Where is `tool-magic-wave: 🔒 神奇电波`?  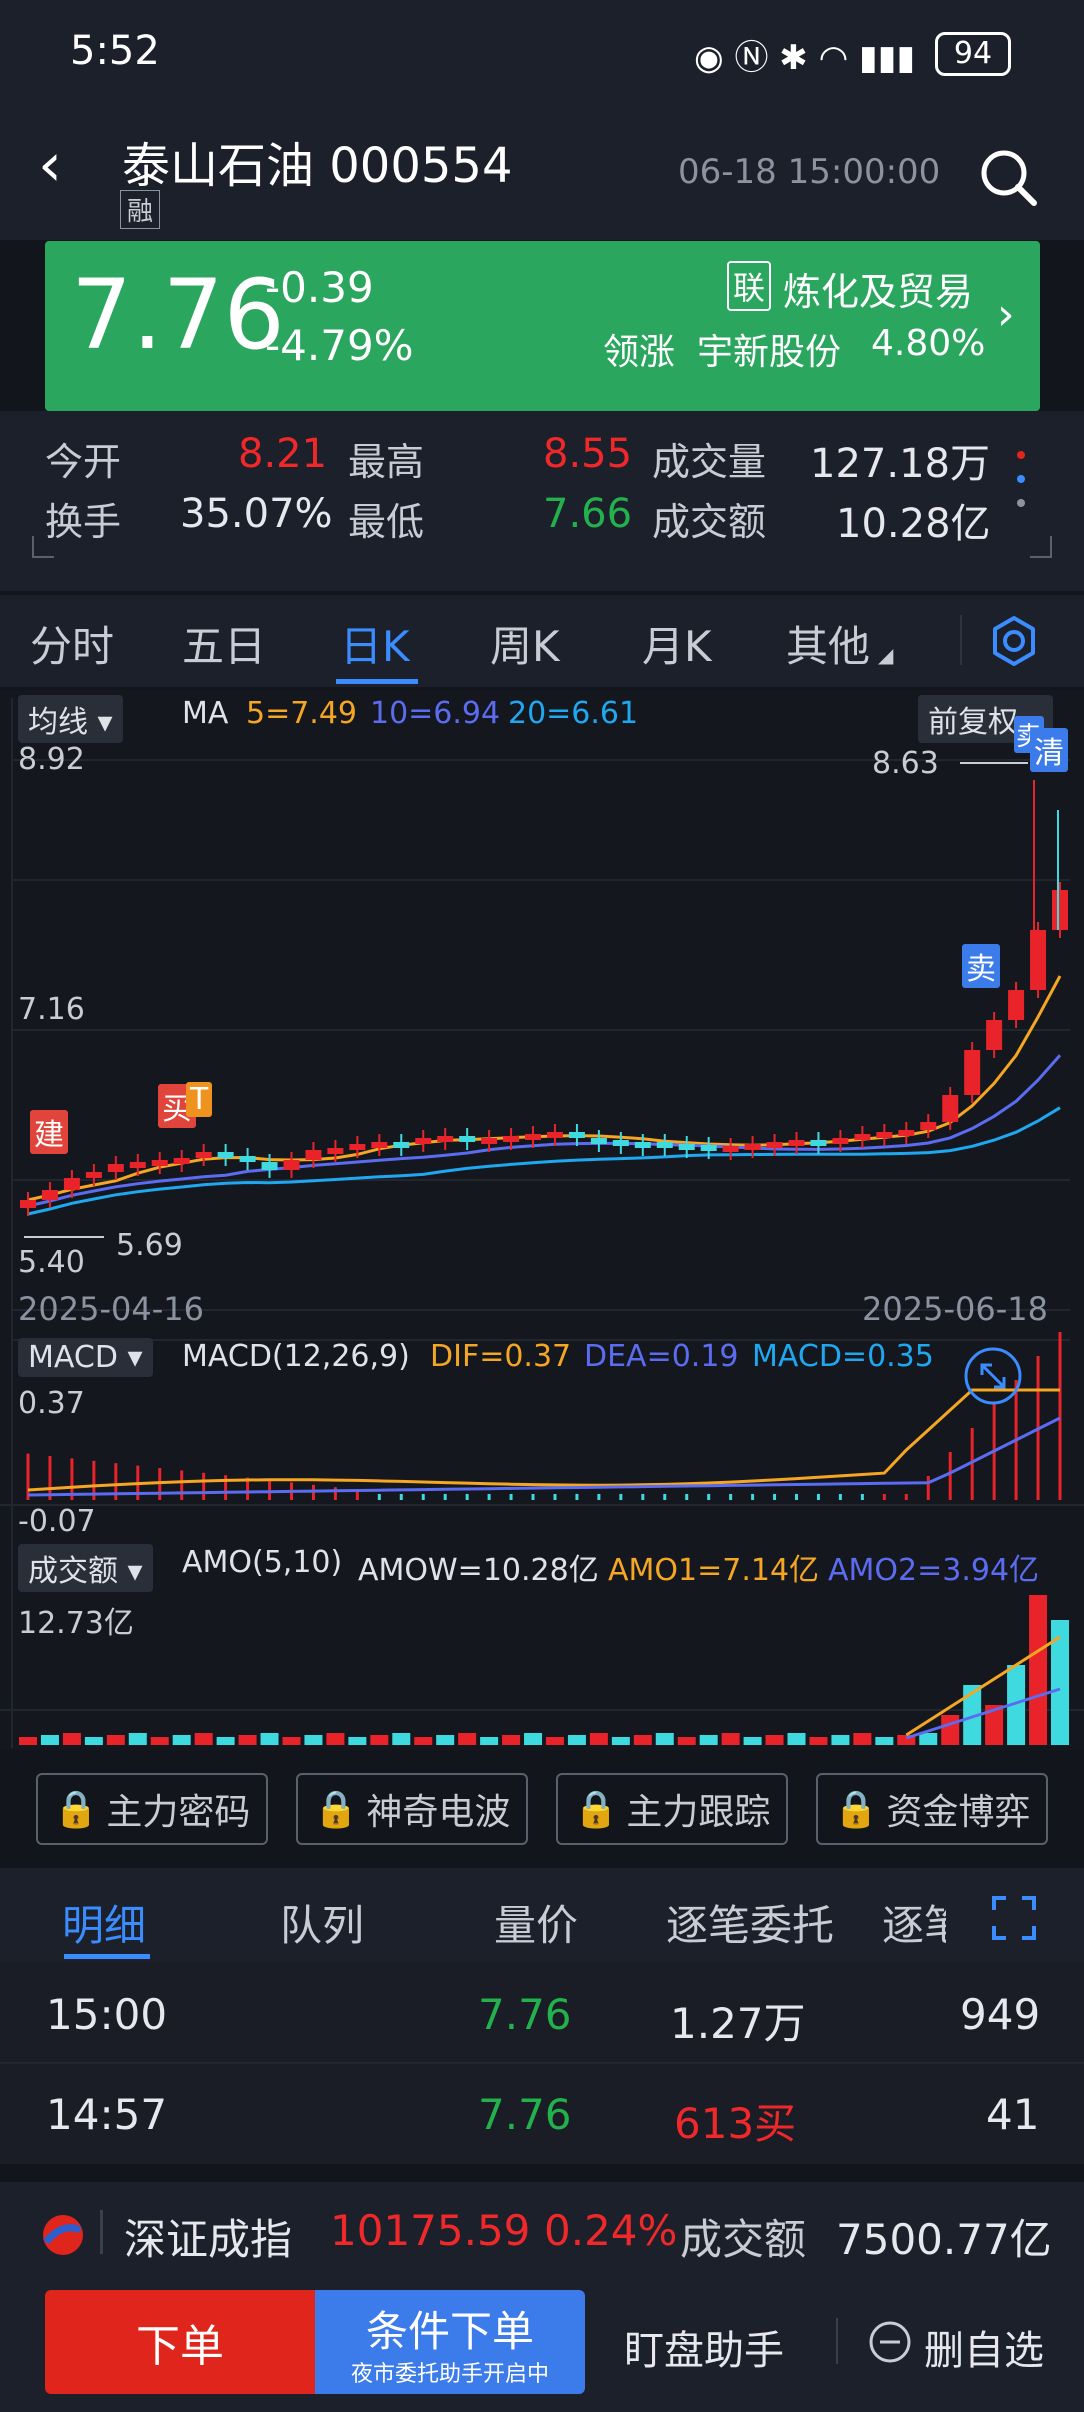 tool-magic-wave: 🔒 神奇电波 is located at coordinates (412, 1809).